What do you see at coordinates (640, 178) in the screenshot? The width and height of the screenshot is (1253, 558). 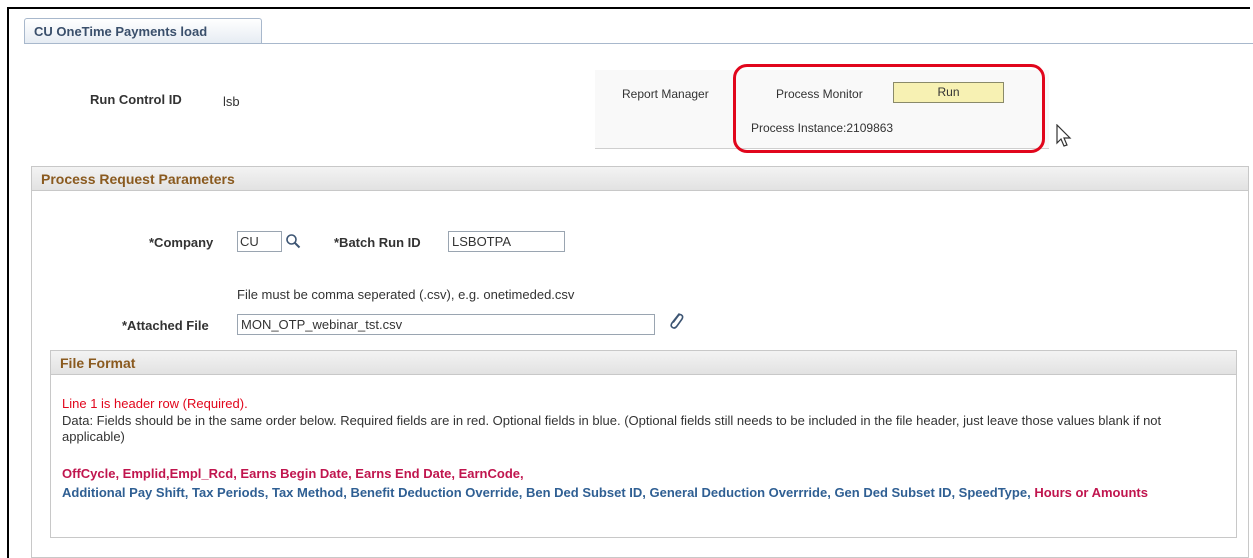 I see `process-request-parameters-header: Process Request Parameters` at bounding box center [640, 178].